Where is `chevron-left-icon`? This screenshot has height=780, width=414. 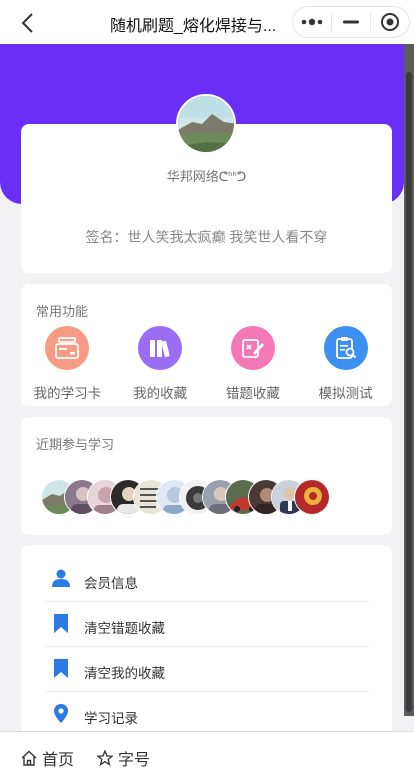 chevron-left-icon is located at coordinates (27, 23).